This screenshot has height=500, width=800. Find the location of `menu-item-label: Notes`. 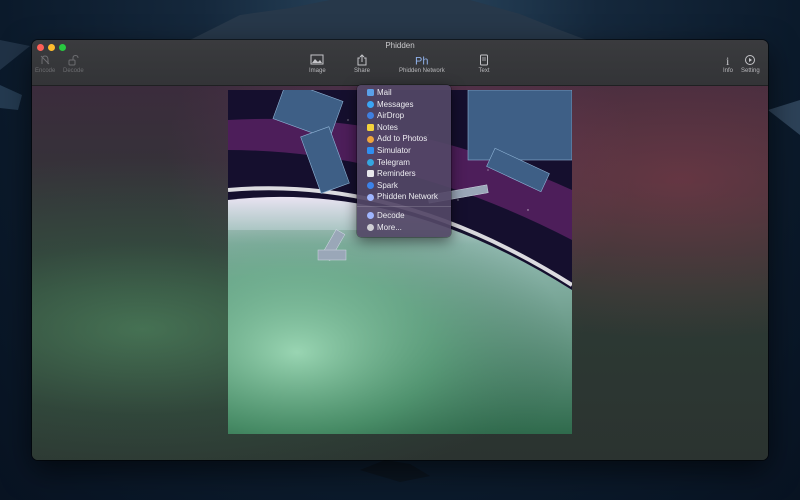

menu-item-label: Notes is located at coordinates (387, 127).